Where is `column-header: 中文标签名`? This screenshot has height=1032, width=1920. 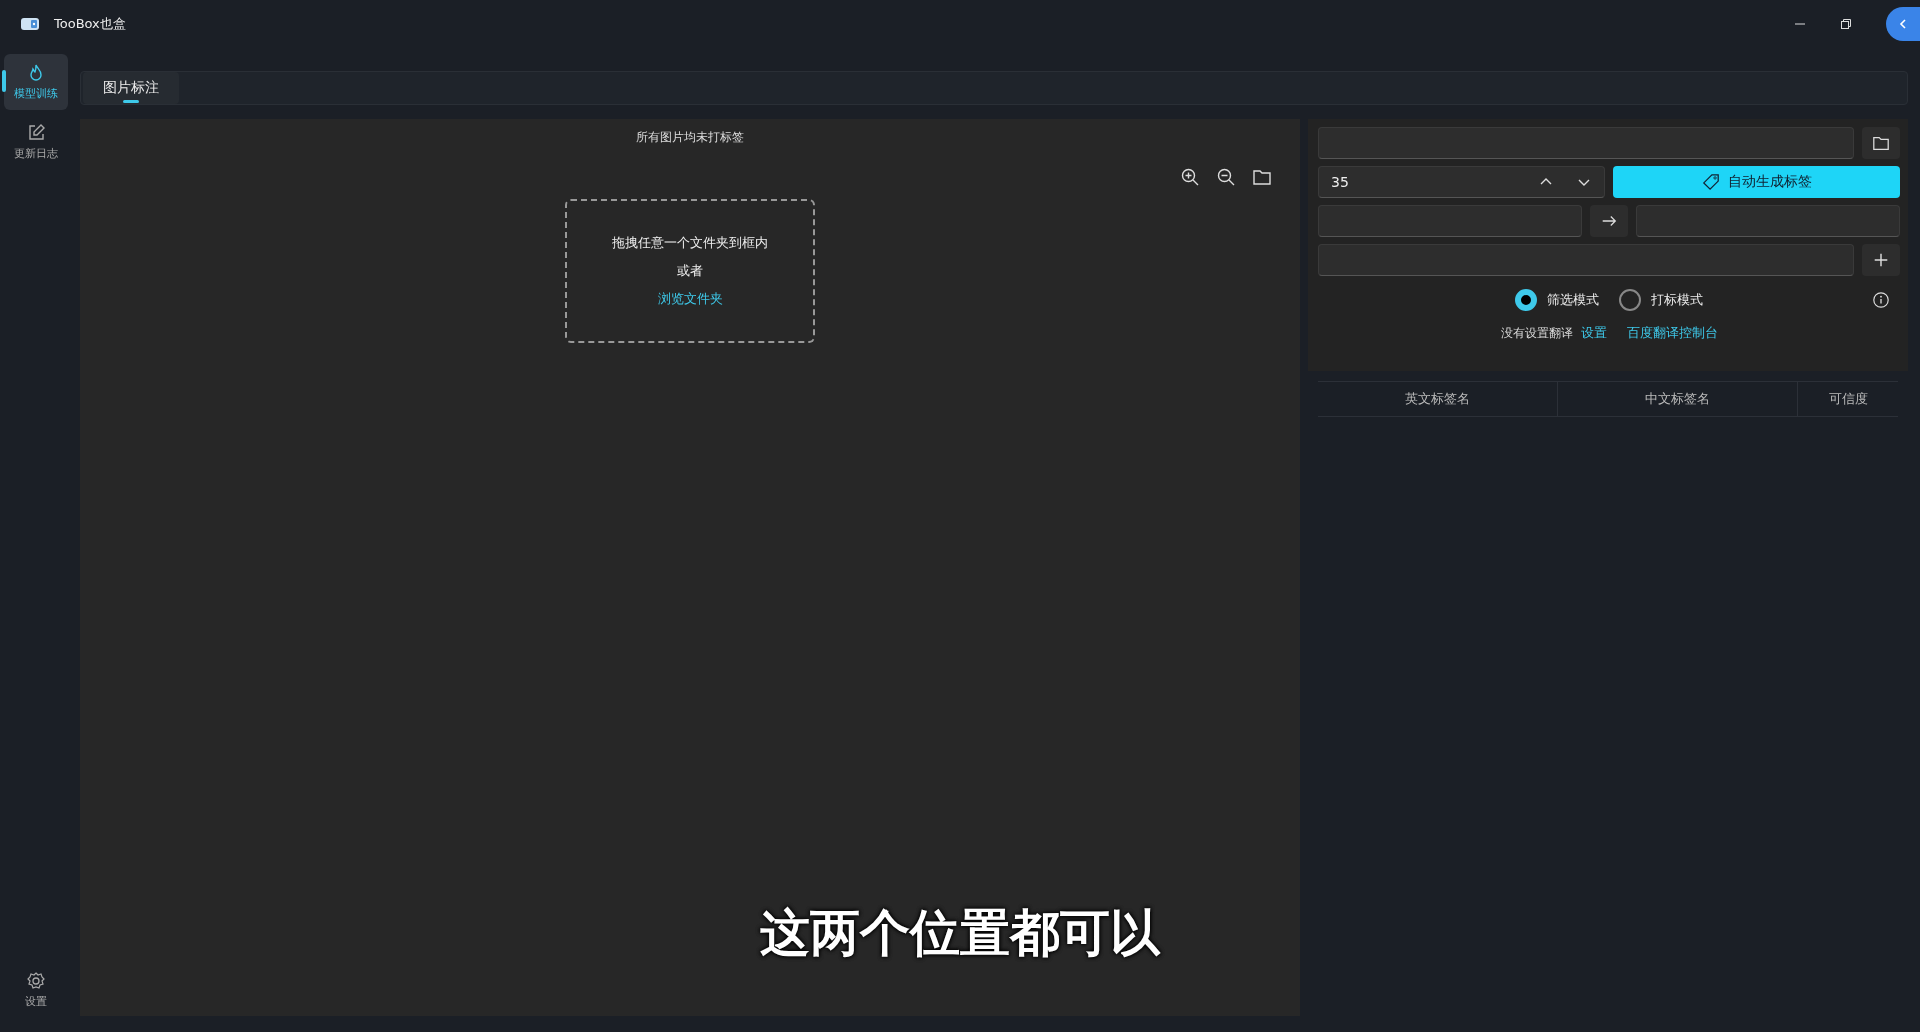
column-header: 中文标签名 is located at coordinates (1678, 399).